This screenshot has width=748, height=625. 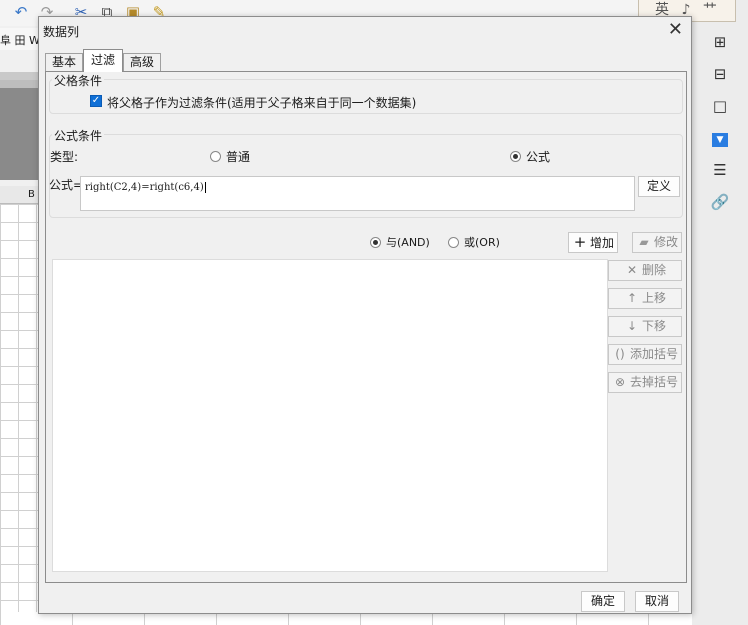 What do you see at coordinates (659, 186) in the screenshot?
I see `define-formula-button: 定义` at bounding box center [659, 186].